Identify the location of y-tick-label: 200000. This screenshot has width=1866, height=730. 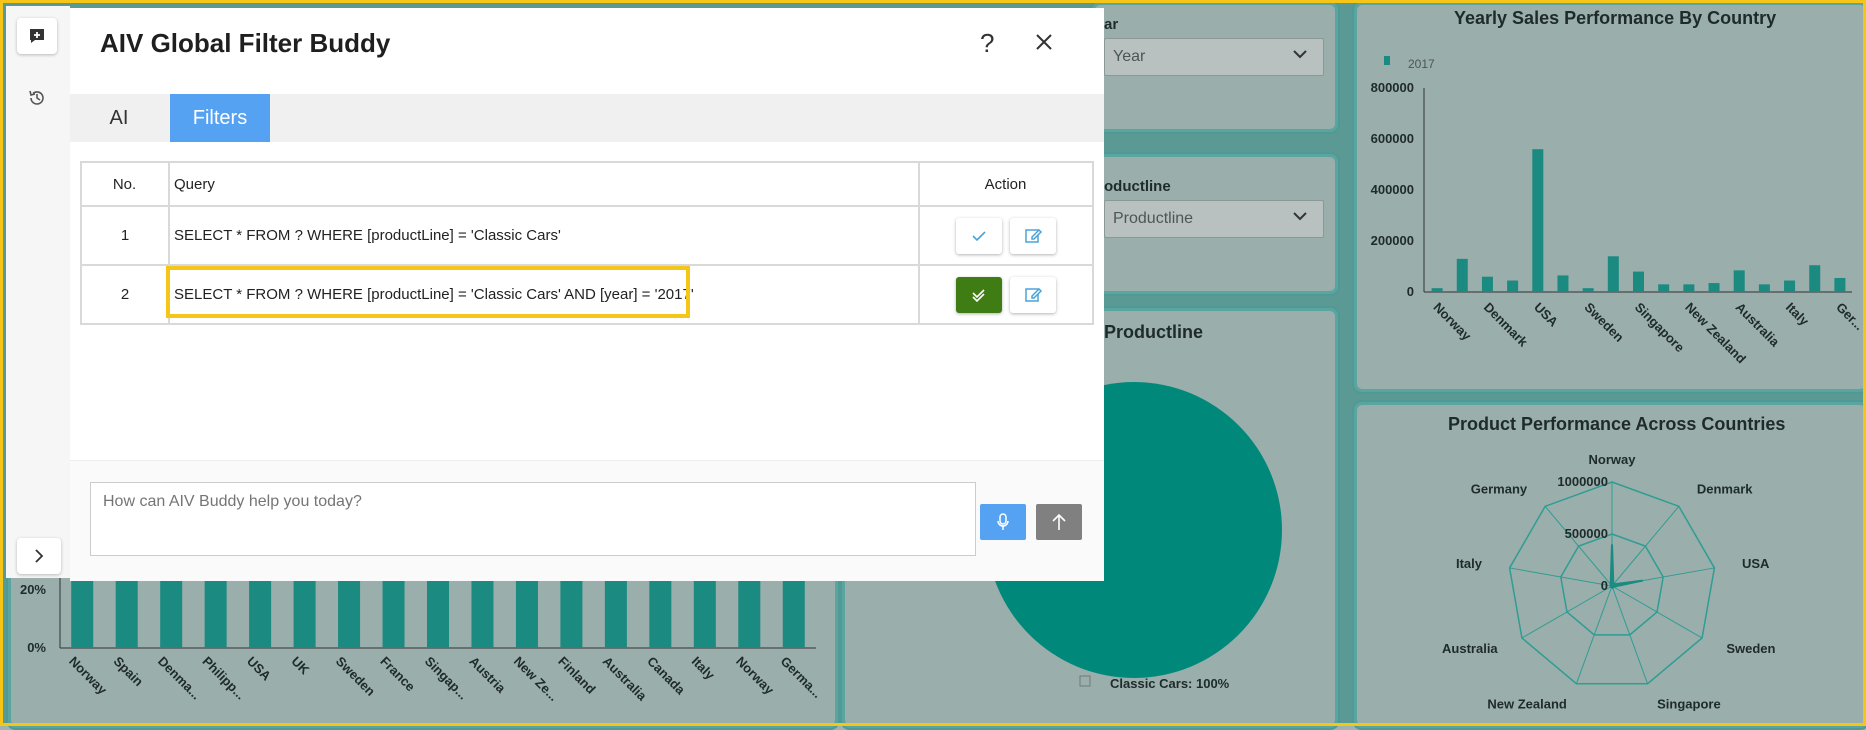
(1392, 240).